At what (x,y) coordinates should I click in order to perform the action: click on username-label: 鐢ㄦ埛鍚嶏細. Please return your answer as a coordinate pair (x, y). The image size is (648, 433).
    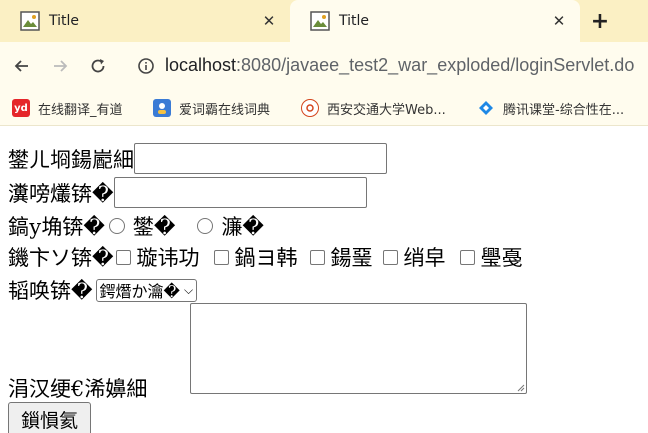
    Looking at the image, I should click on (71, 159).